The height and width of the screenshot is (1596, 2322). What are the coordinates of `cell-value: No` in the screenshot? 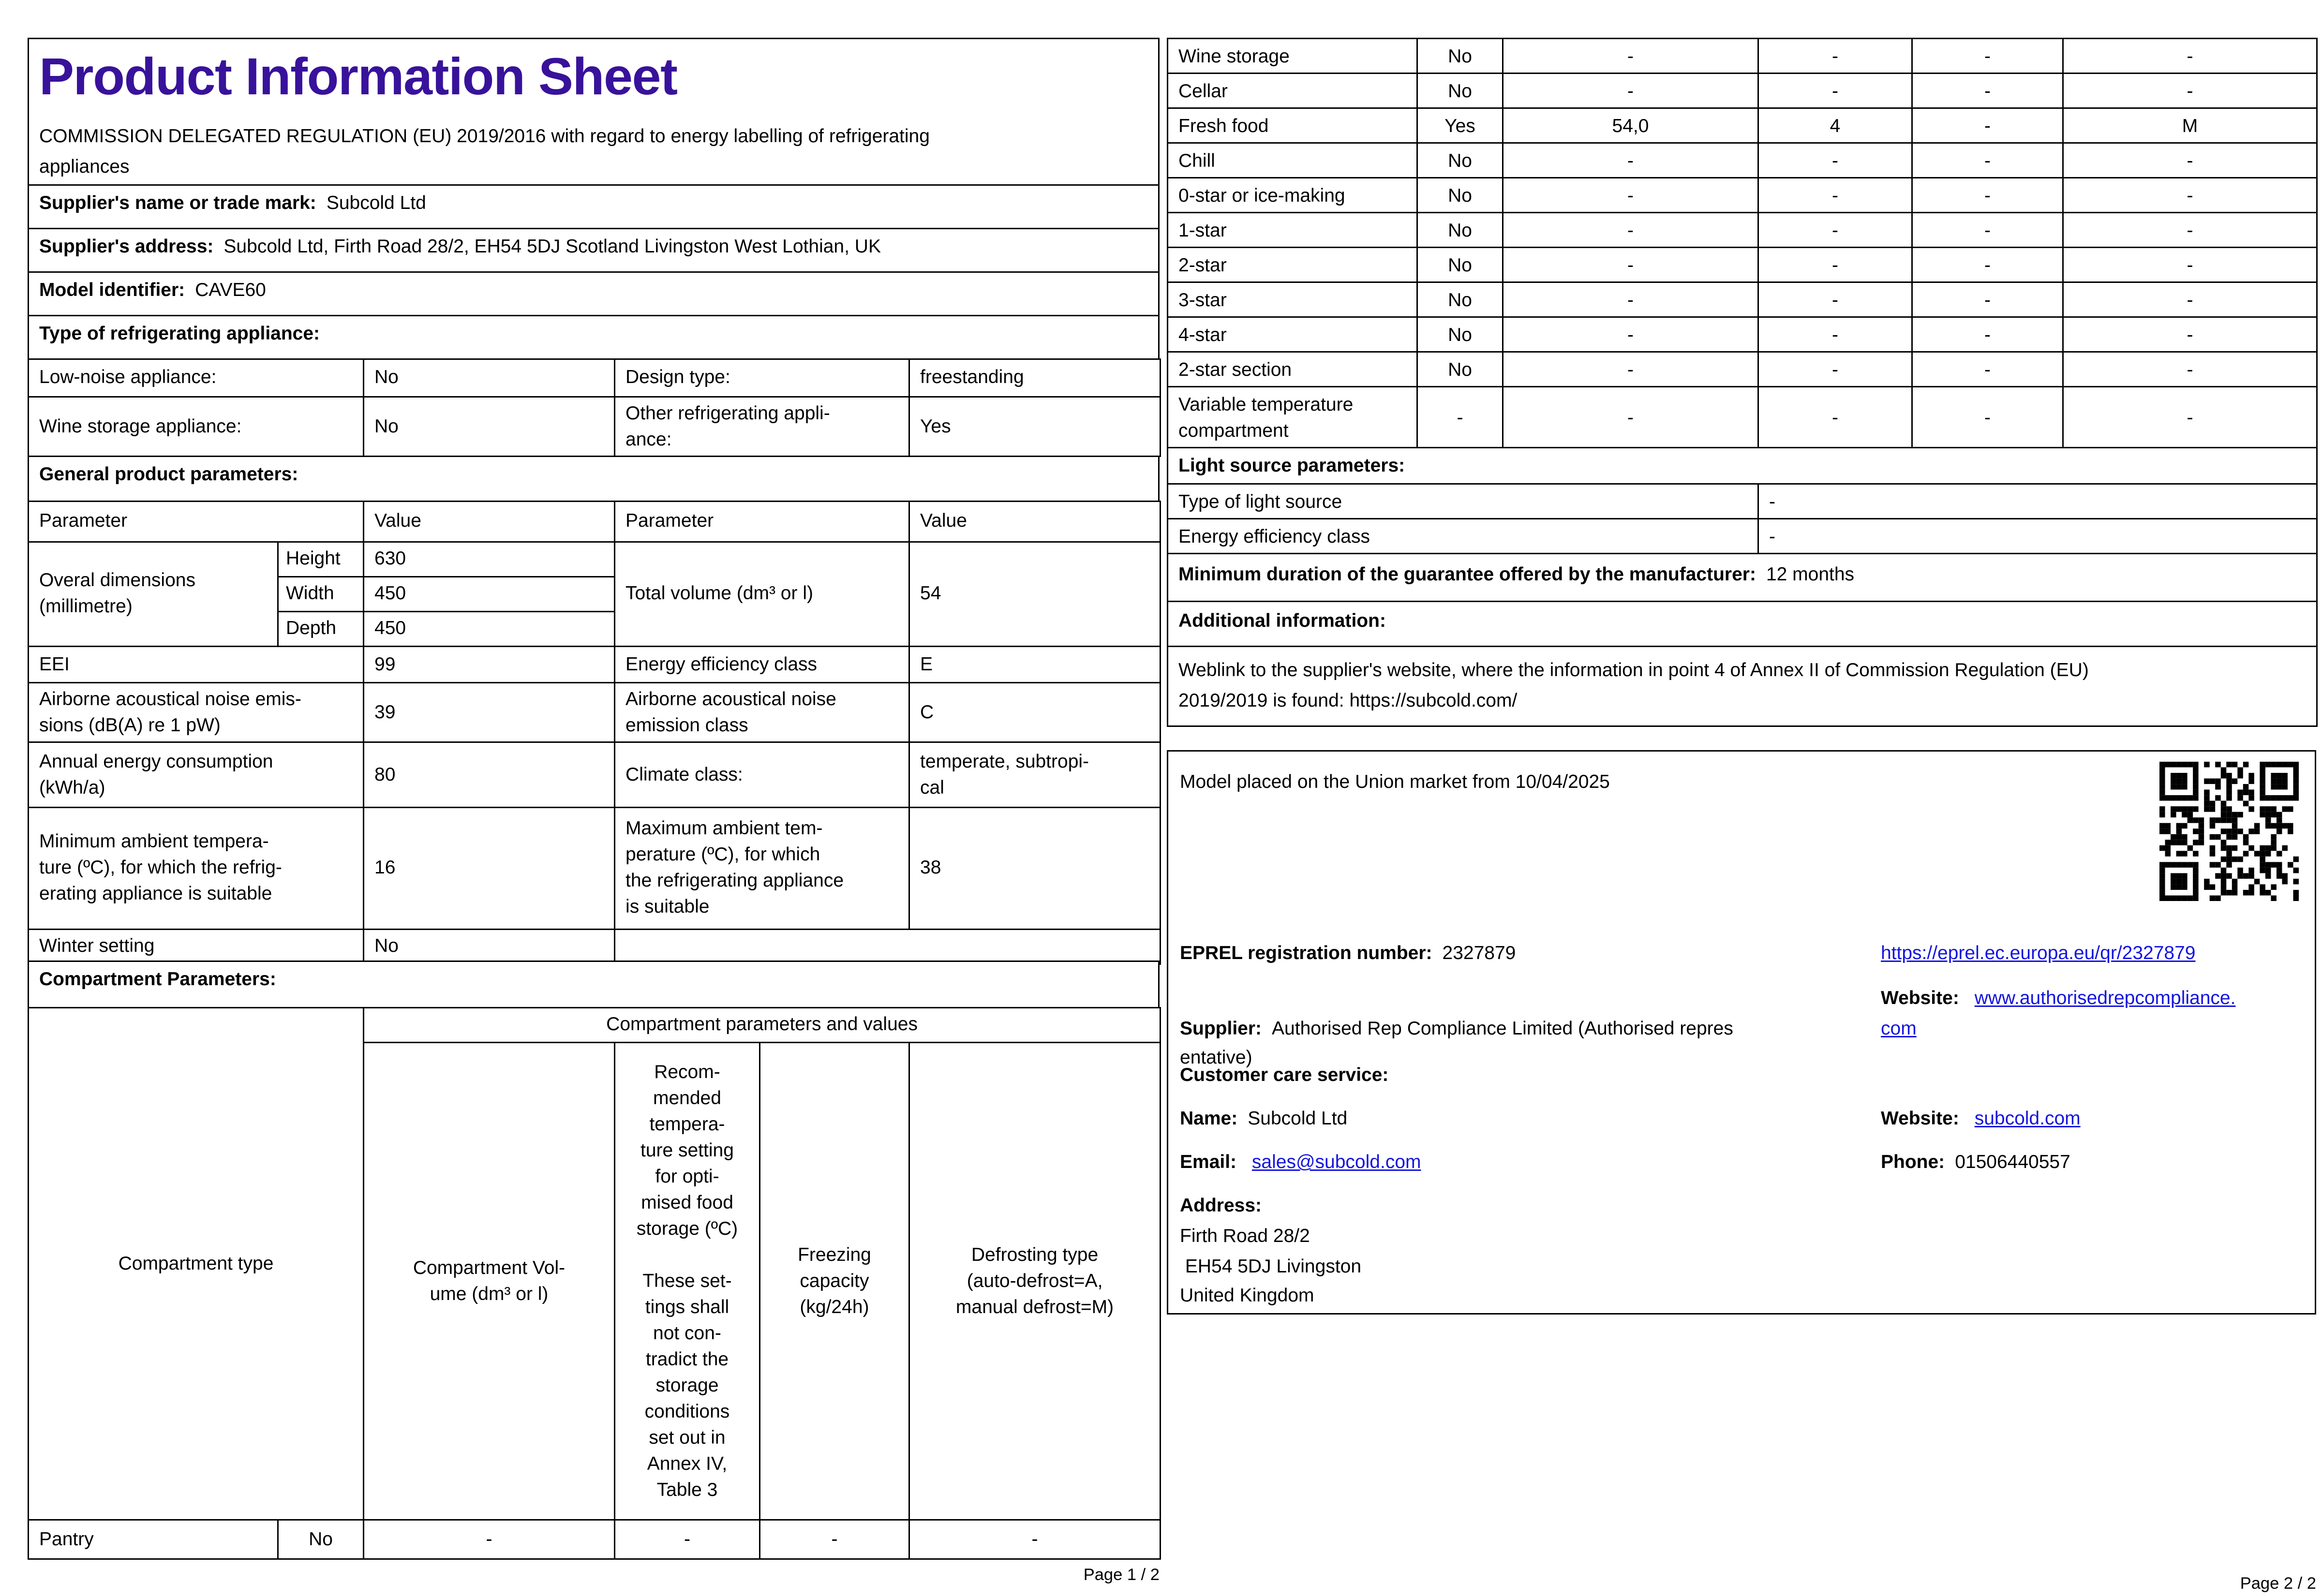 It's located at (489, 426).